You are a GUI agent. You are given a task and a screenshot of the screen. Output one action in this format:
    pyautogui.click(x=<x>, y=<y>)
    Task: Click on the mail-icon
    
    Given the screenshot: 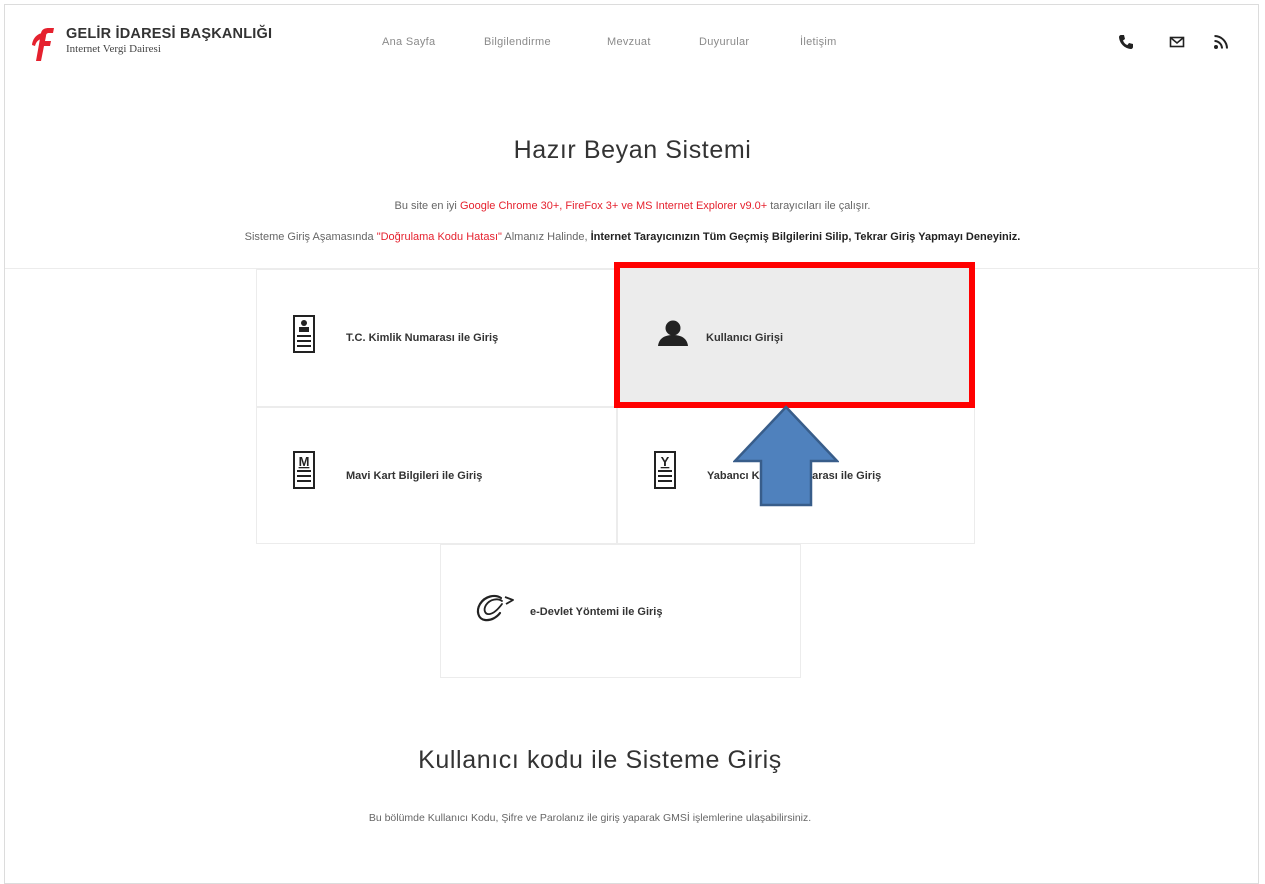 What is the action you would take?
    pyautogui.click(x=1177, y=42)
    